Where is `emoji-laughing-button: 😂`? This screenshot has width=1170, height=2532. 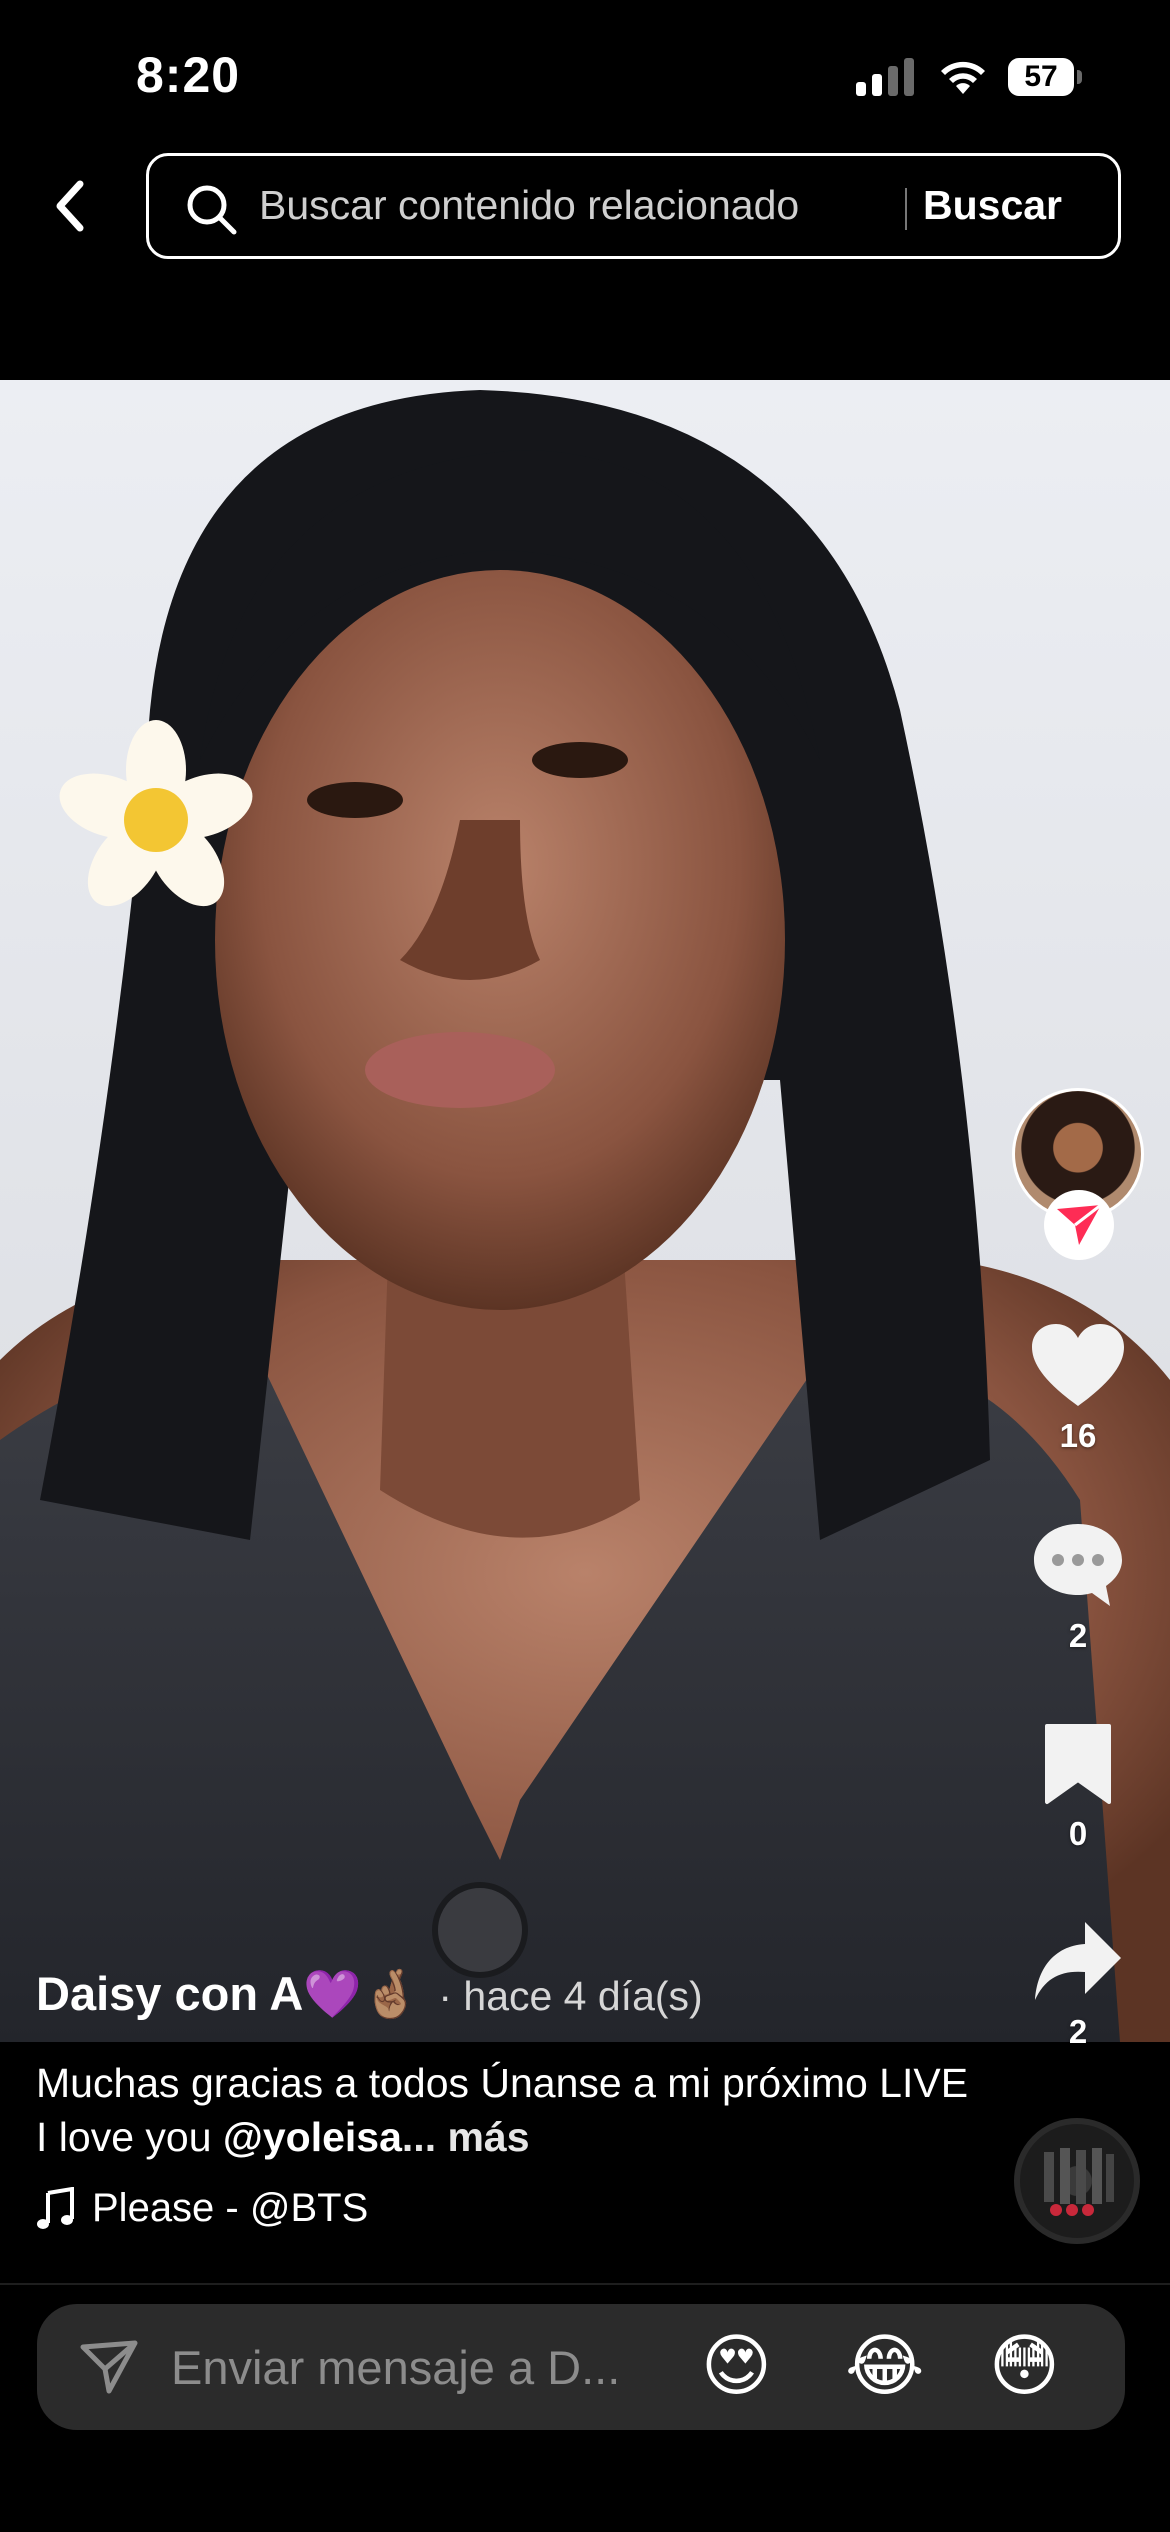
emoji-laughing-button: 😂 is located at coordinates (884, 2366).